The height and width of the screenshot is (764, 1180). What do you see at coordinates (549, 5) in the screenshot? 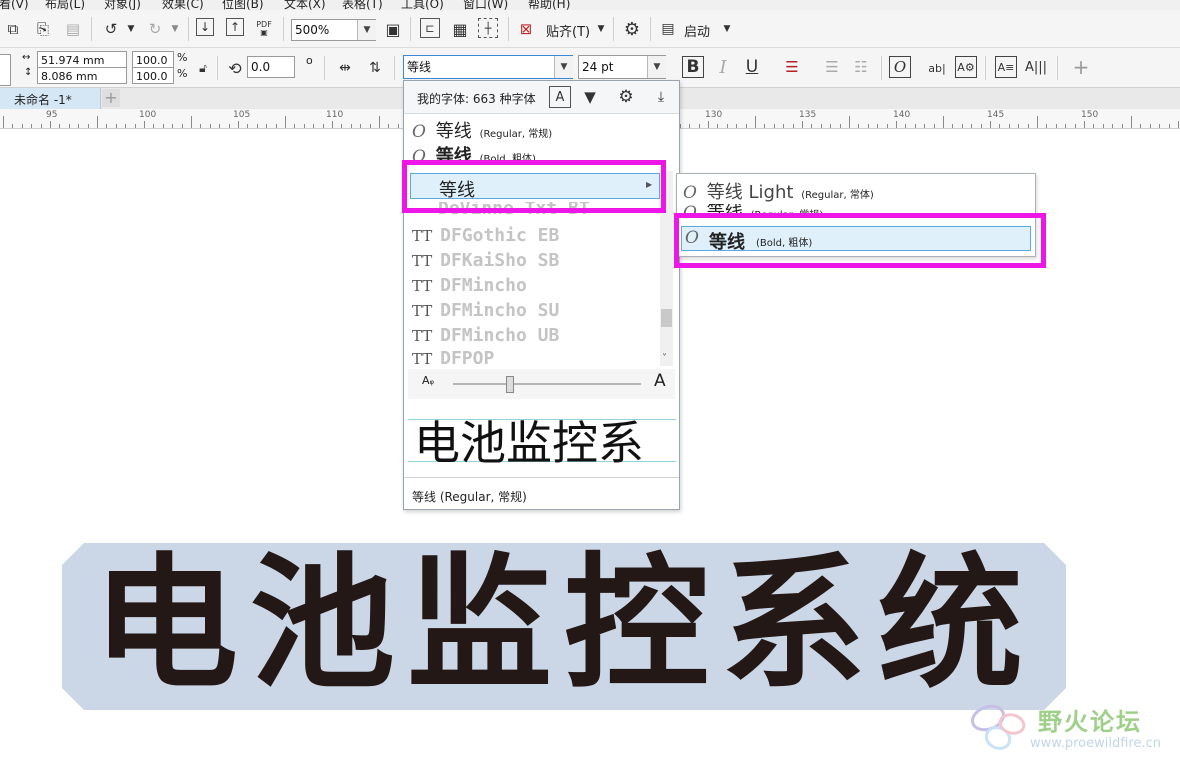
I see `menu-help: 帮助(H)` at bounding box center [549, 5].